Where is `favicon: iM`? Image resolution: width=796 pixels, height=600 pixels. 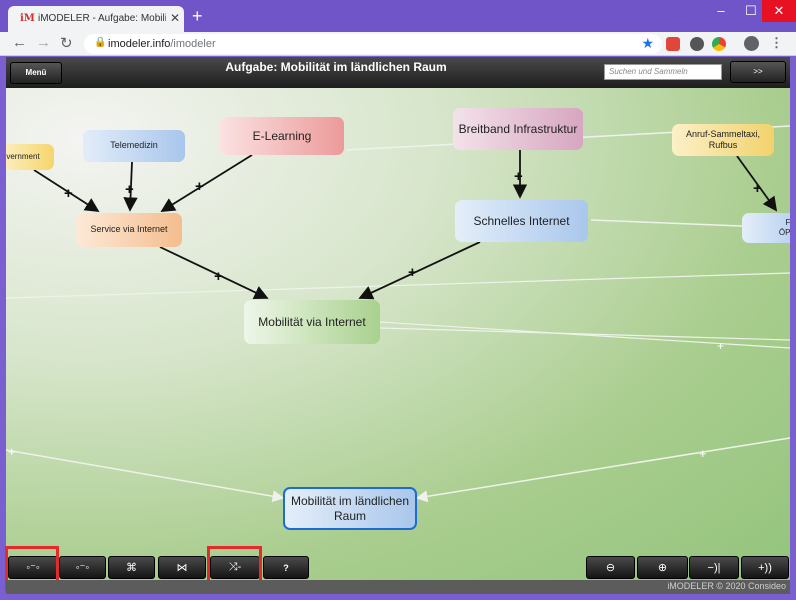
favicon: iM is located at coordinates (27, 18).